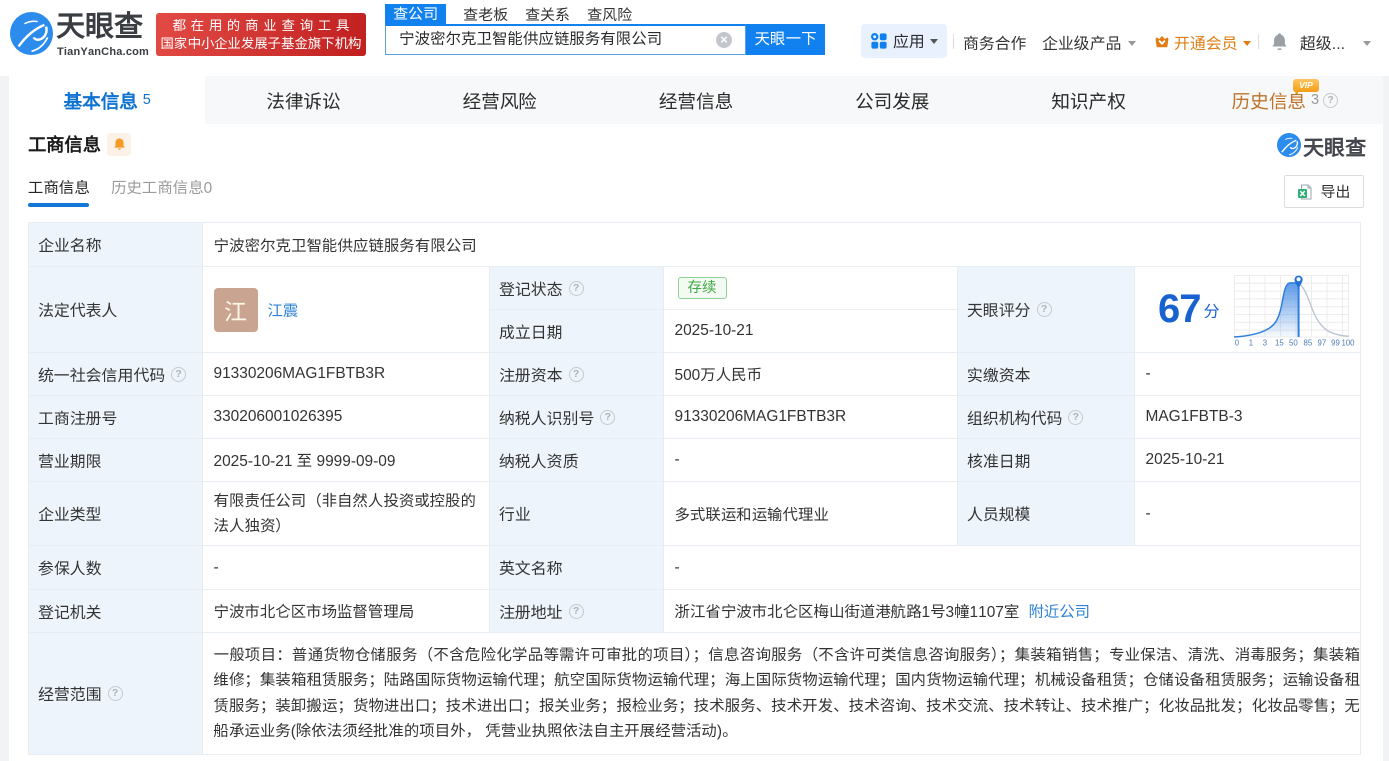 The height and width of the screenshot is (761, 1389). What do you see at coordinates (1335, 343) in the screenshot?
I see `svg-text: 99` at bounding box center [1335, 343].